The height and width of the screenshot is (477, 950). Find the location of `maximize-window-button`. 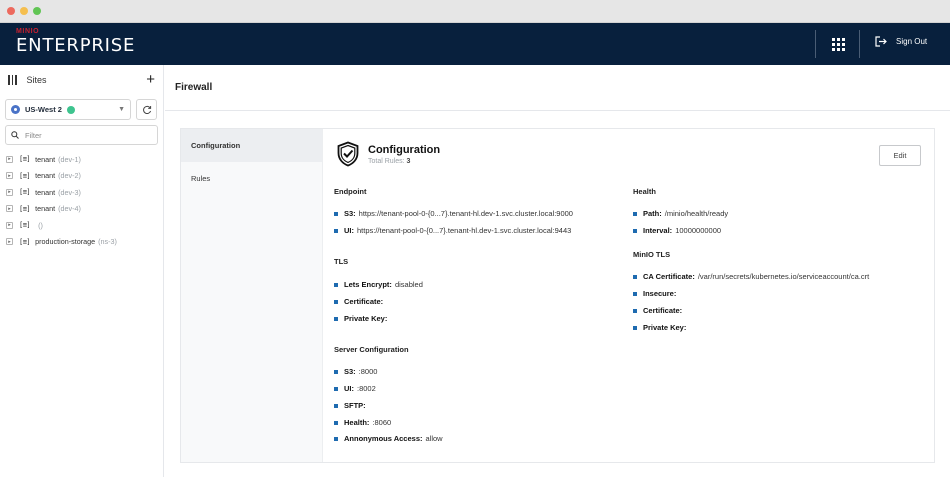

maximize-window-button is located at coordinates (37, 11).